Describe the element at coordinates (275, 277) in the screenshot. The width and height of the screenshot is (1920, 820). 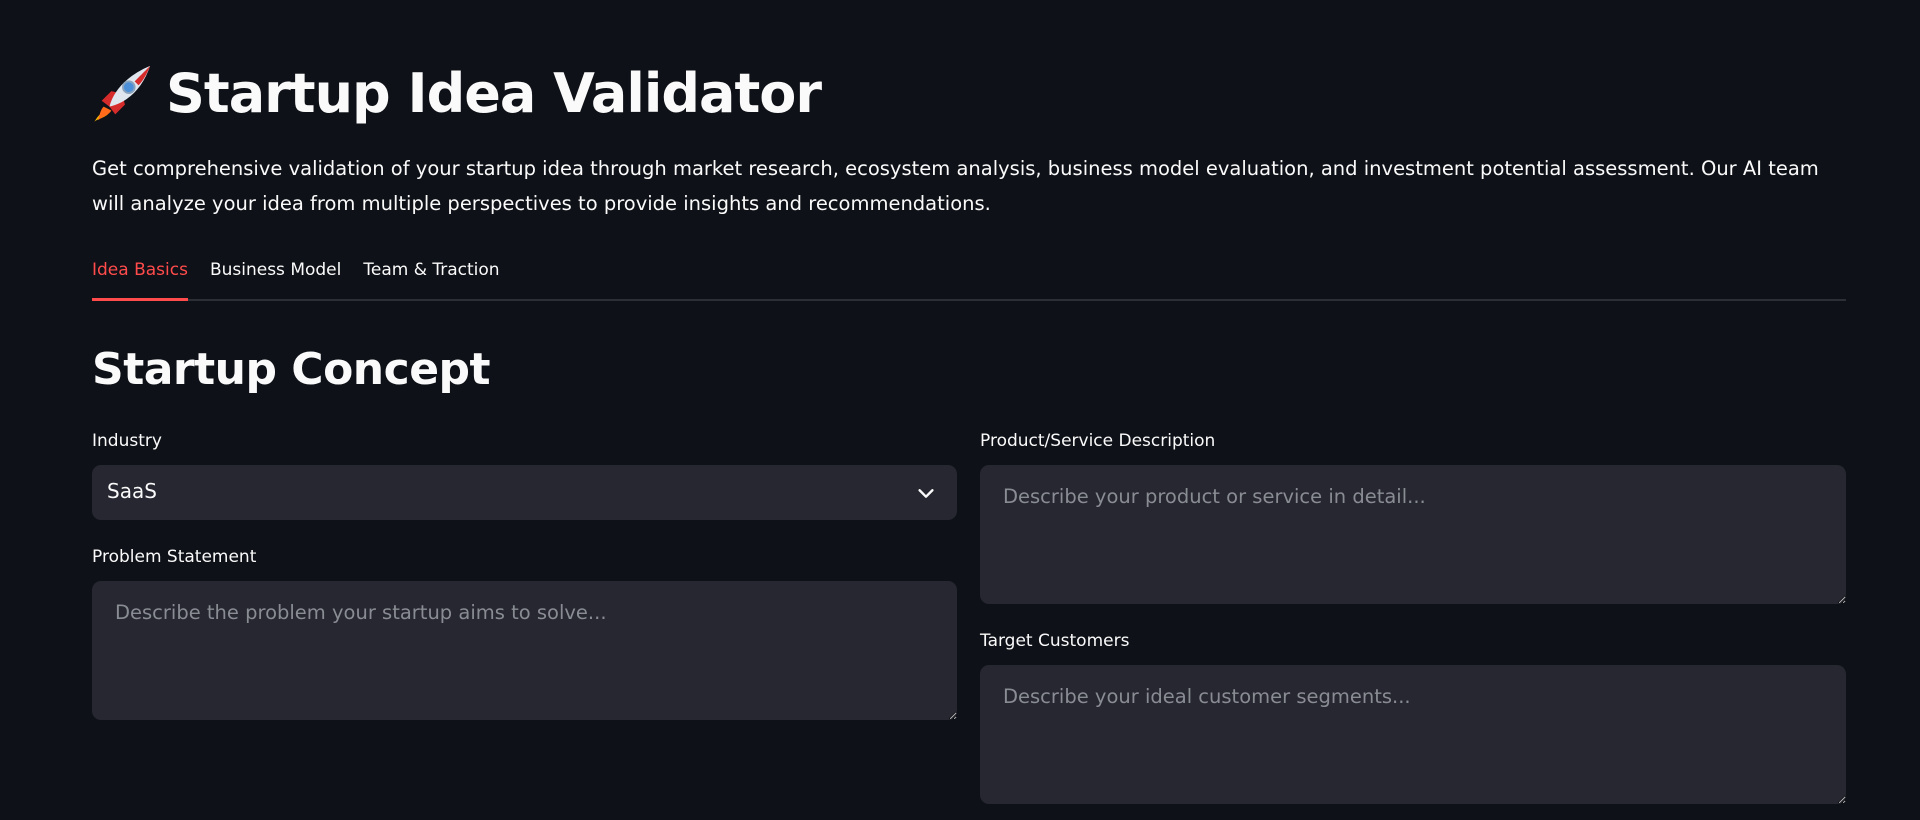
I see `tab-business-model: Business Model` at that location.